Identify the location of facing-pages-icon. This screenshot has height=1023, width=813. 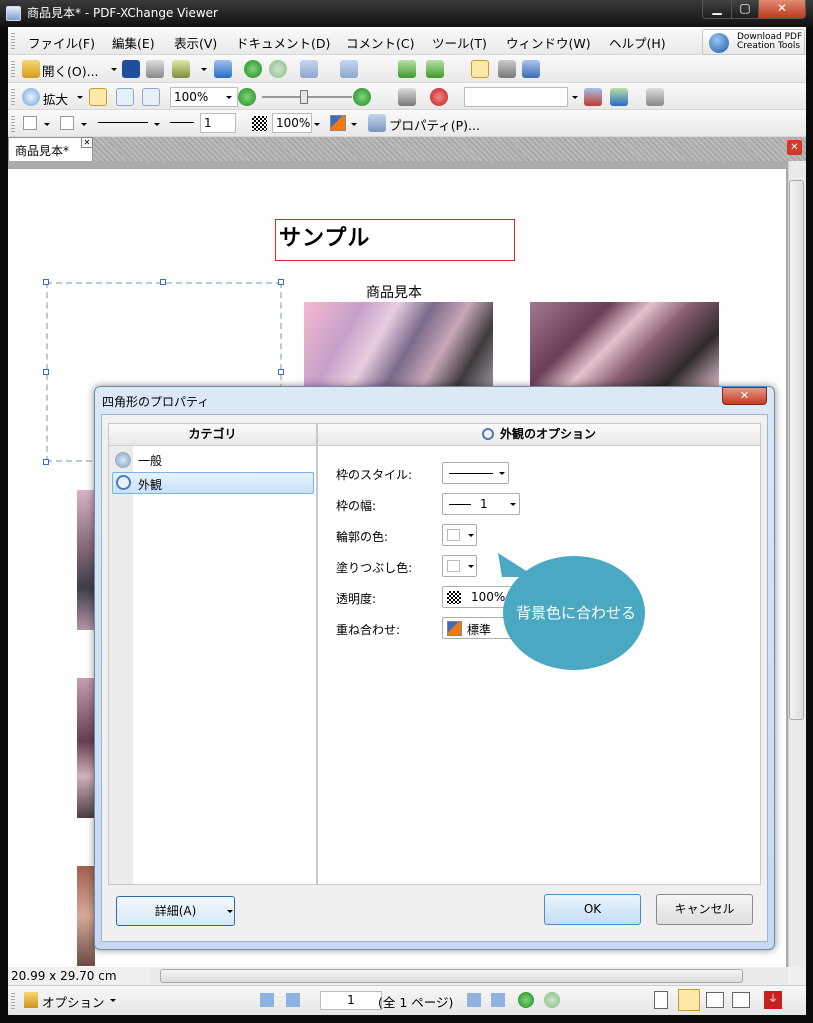
(715, 1000).